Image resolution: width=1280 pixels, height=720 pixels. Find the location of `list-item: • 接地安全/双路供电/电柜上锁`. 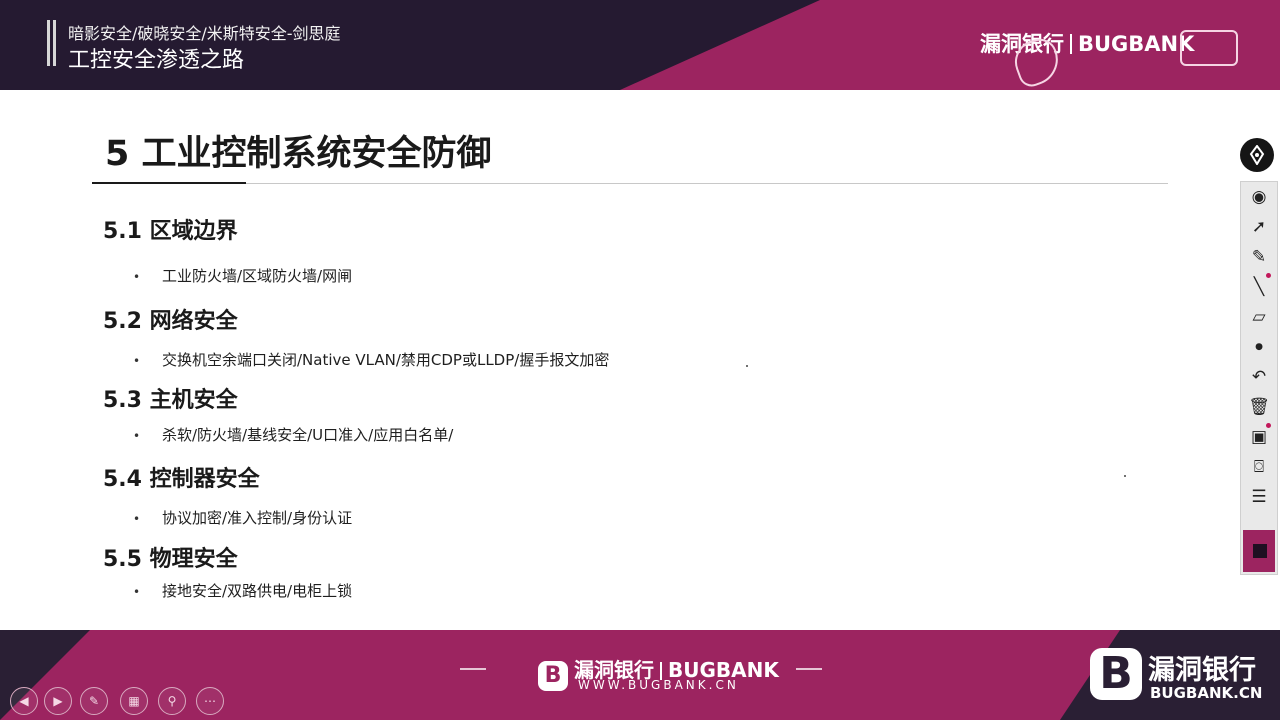

list-item: • 接地安全/双路供电/电柜上锁 is located at coordinates (242, 590).